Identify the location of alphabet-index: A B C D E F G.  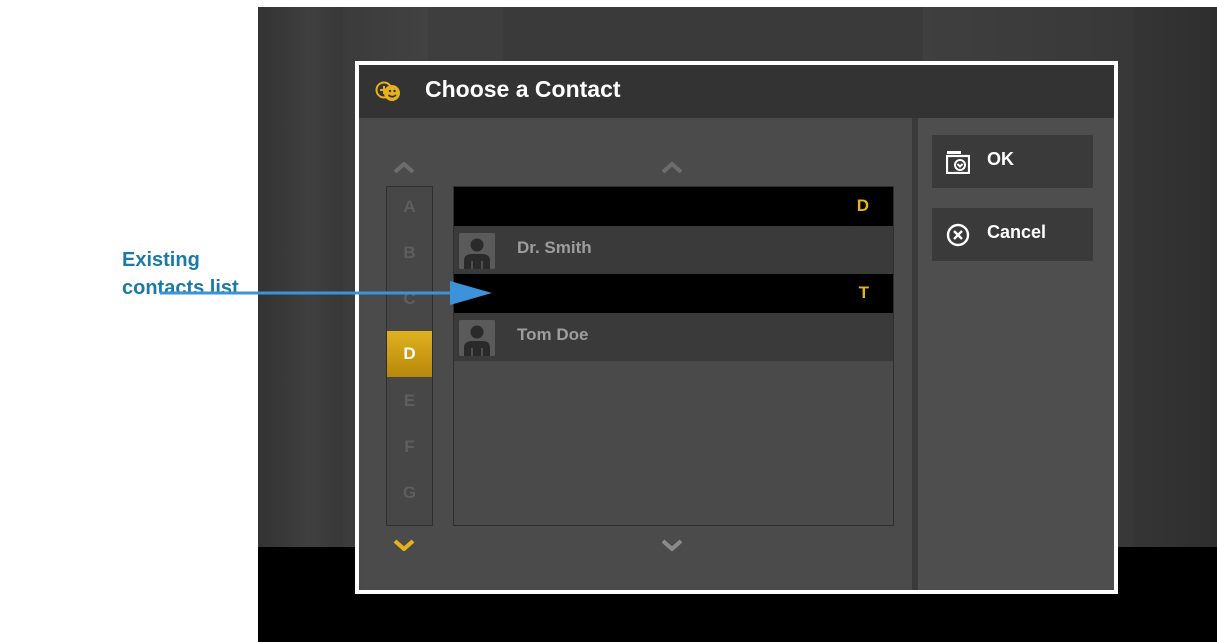
(409, 356).